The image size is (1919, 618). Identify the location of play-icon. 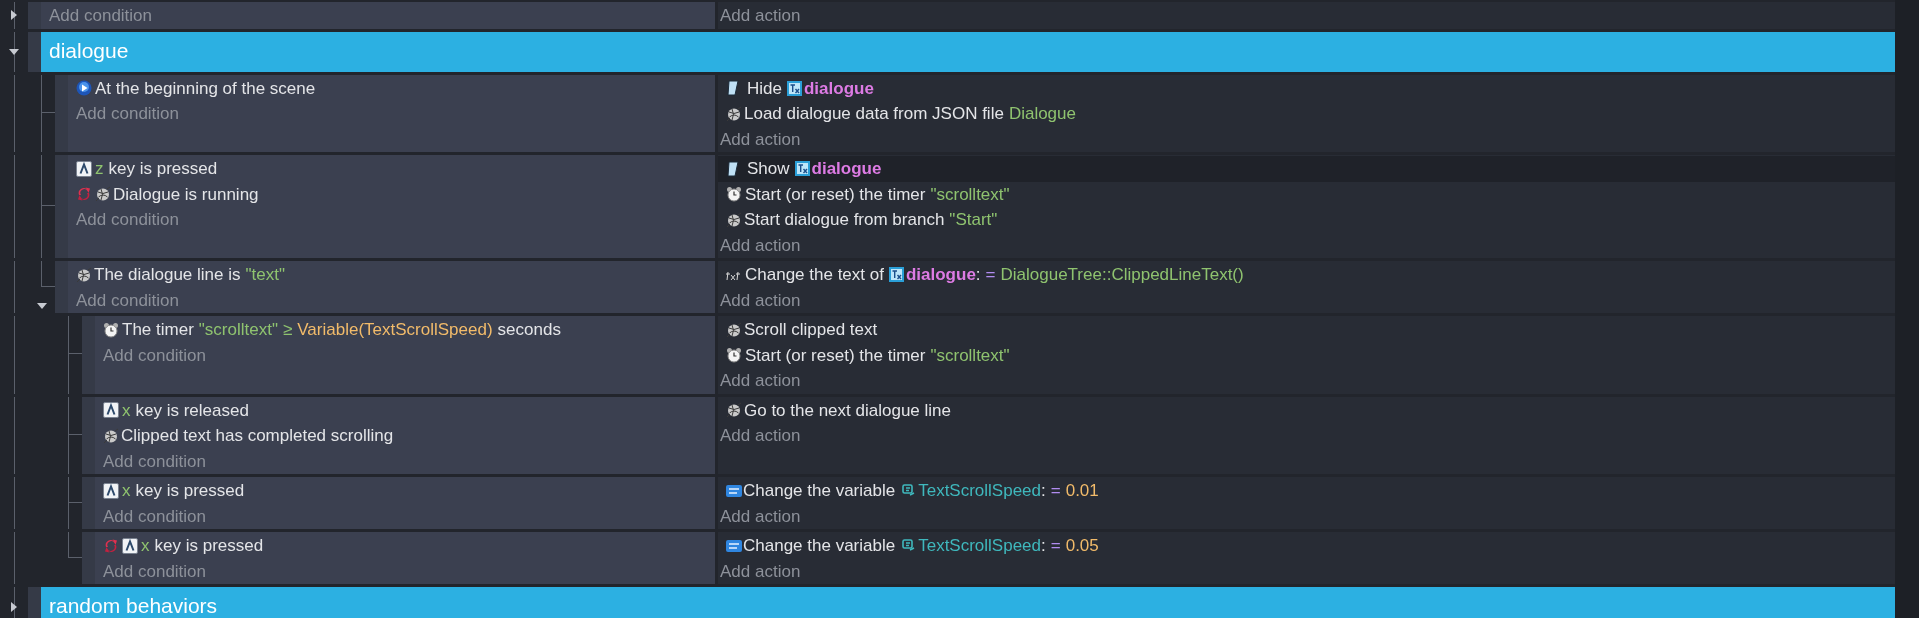
(84, 88).